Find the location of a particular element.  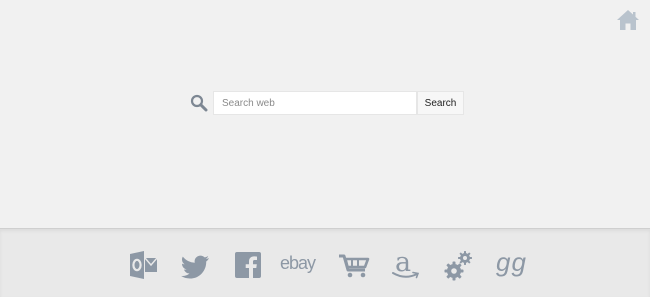

twitter-icon is located at coordinates (196, 265).